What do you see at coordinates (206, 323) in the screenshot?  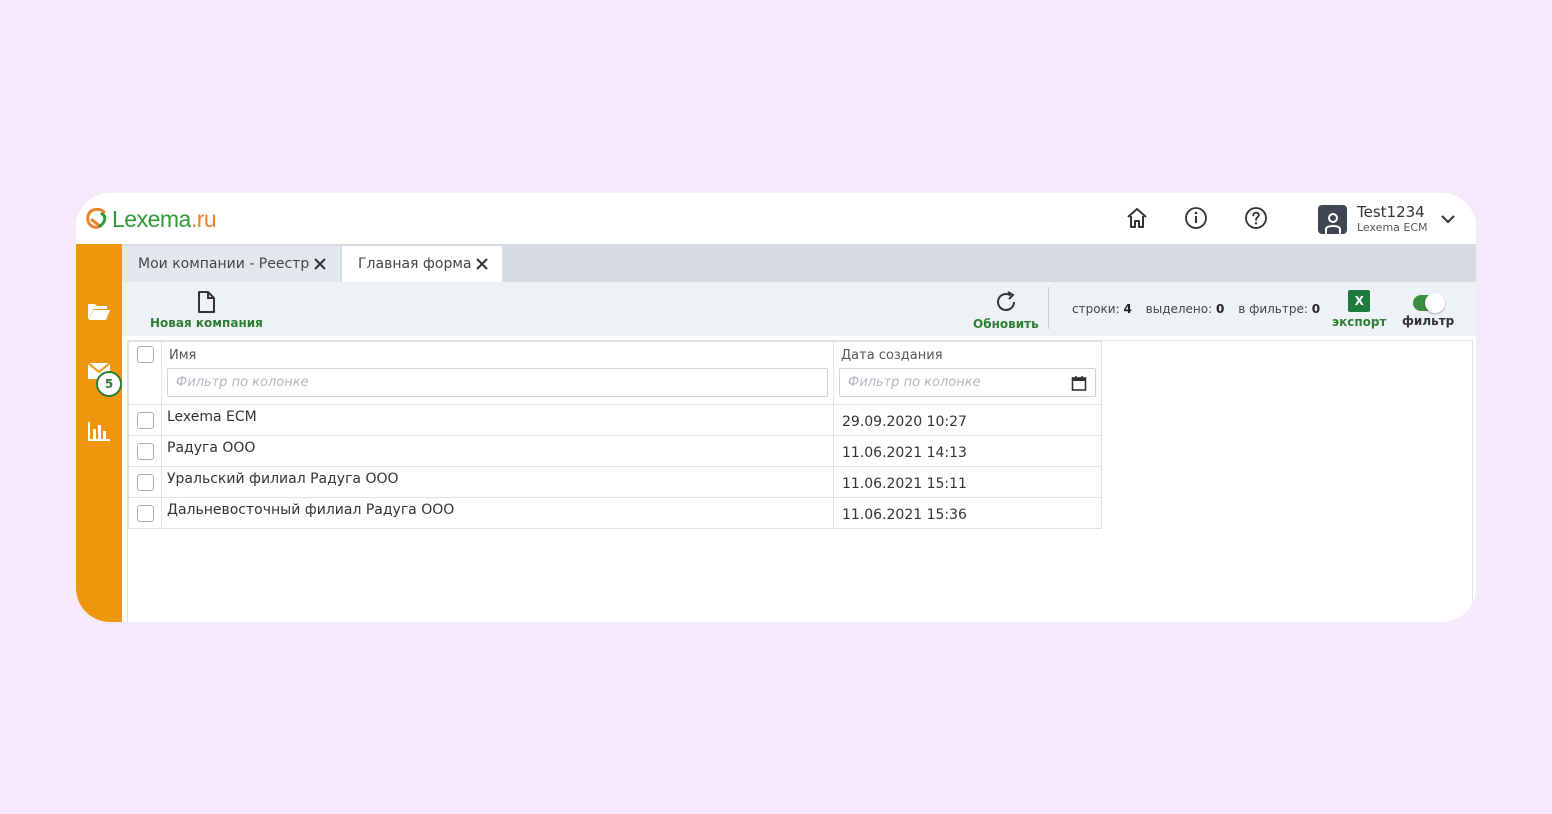 I see `new-company-label: Новая компания` at bounding box center [206, 323].